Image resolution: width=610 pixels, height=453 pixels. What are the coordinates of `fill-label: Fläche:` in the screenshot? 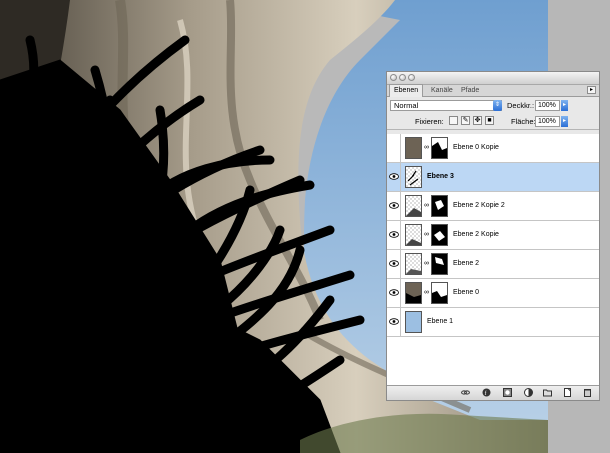 It's located at (523, 121).